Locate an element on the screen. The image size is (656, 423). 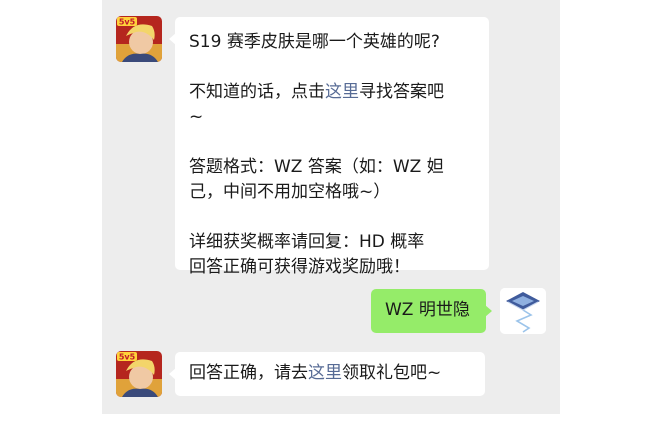
diamond-logo-icon is located at coordinates (523, 311).